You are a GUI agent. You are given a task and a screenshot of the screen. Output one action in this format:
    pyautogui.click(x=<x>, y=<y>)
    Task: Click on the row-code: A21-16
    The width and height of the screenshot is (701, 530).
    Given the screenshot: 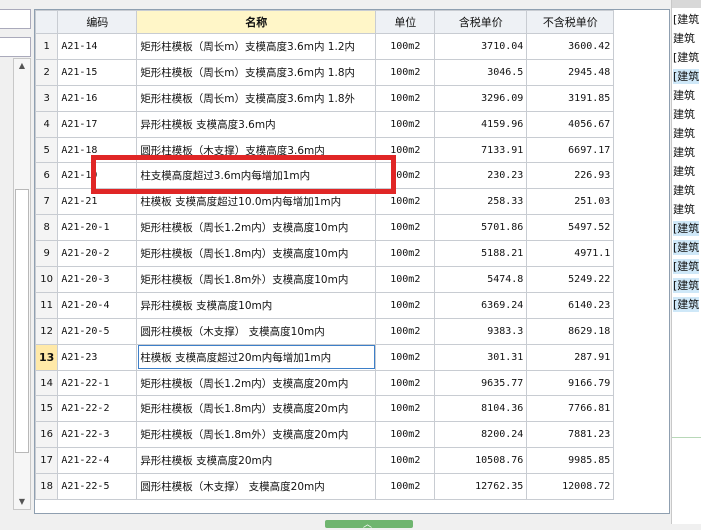 What is the action you would take?
    pyautogui.click(x=97, y=98)
    